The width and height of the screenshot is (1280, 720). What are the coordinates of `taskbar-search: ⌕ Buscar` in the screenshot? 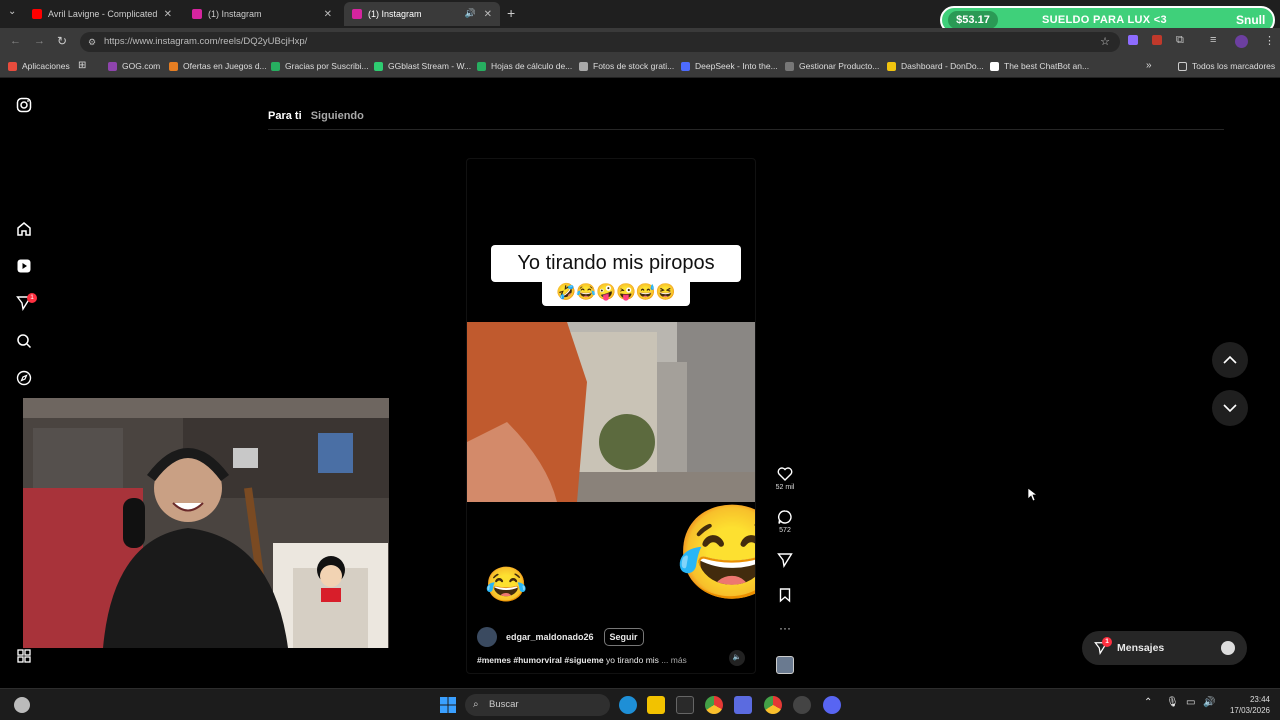 It's located at (537, 705).